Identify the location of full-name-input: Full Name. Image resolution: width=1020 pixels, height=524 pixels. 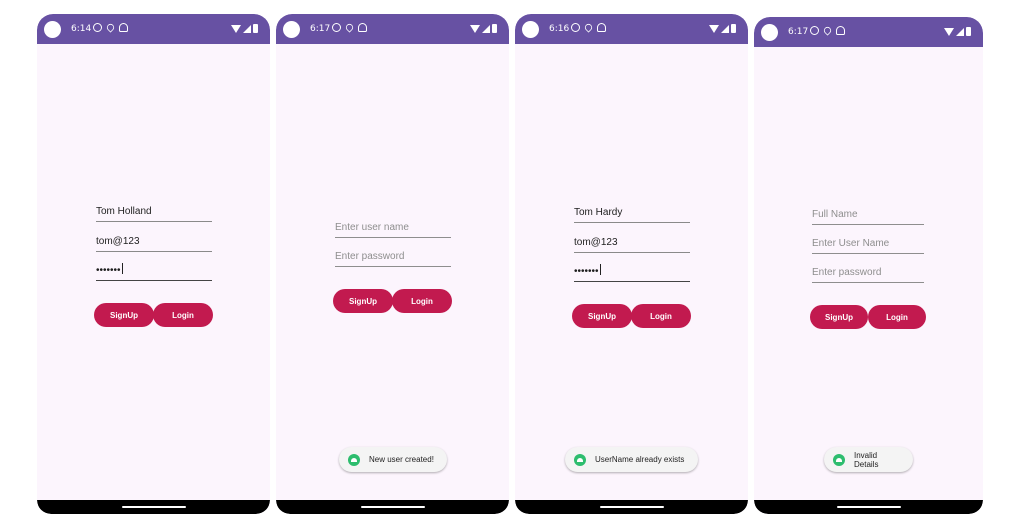
(868, 216).